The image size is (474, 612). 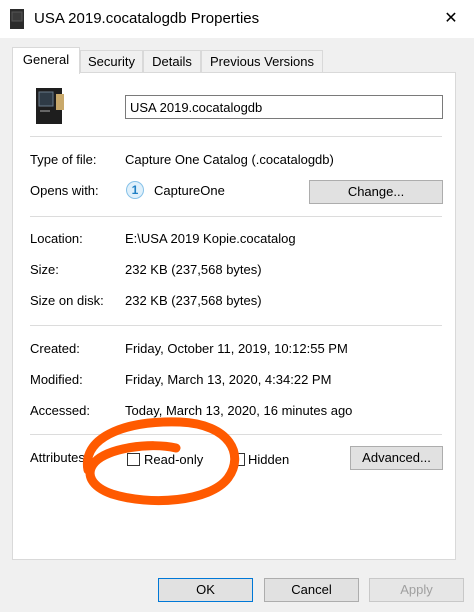 What do you see at coordinates (262, 61) in the screenshot?
I see `tab-previous-versions: Previous Versions` at bounding box center [262, 61].